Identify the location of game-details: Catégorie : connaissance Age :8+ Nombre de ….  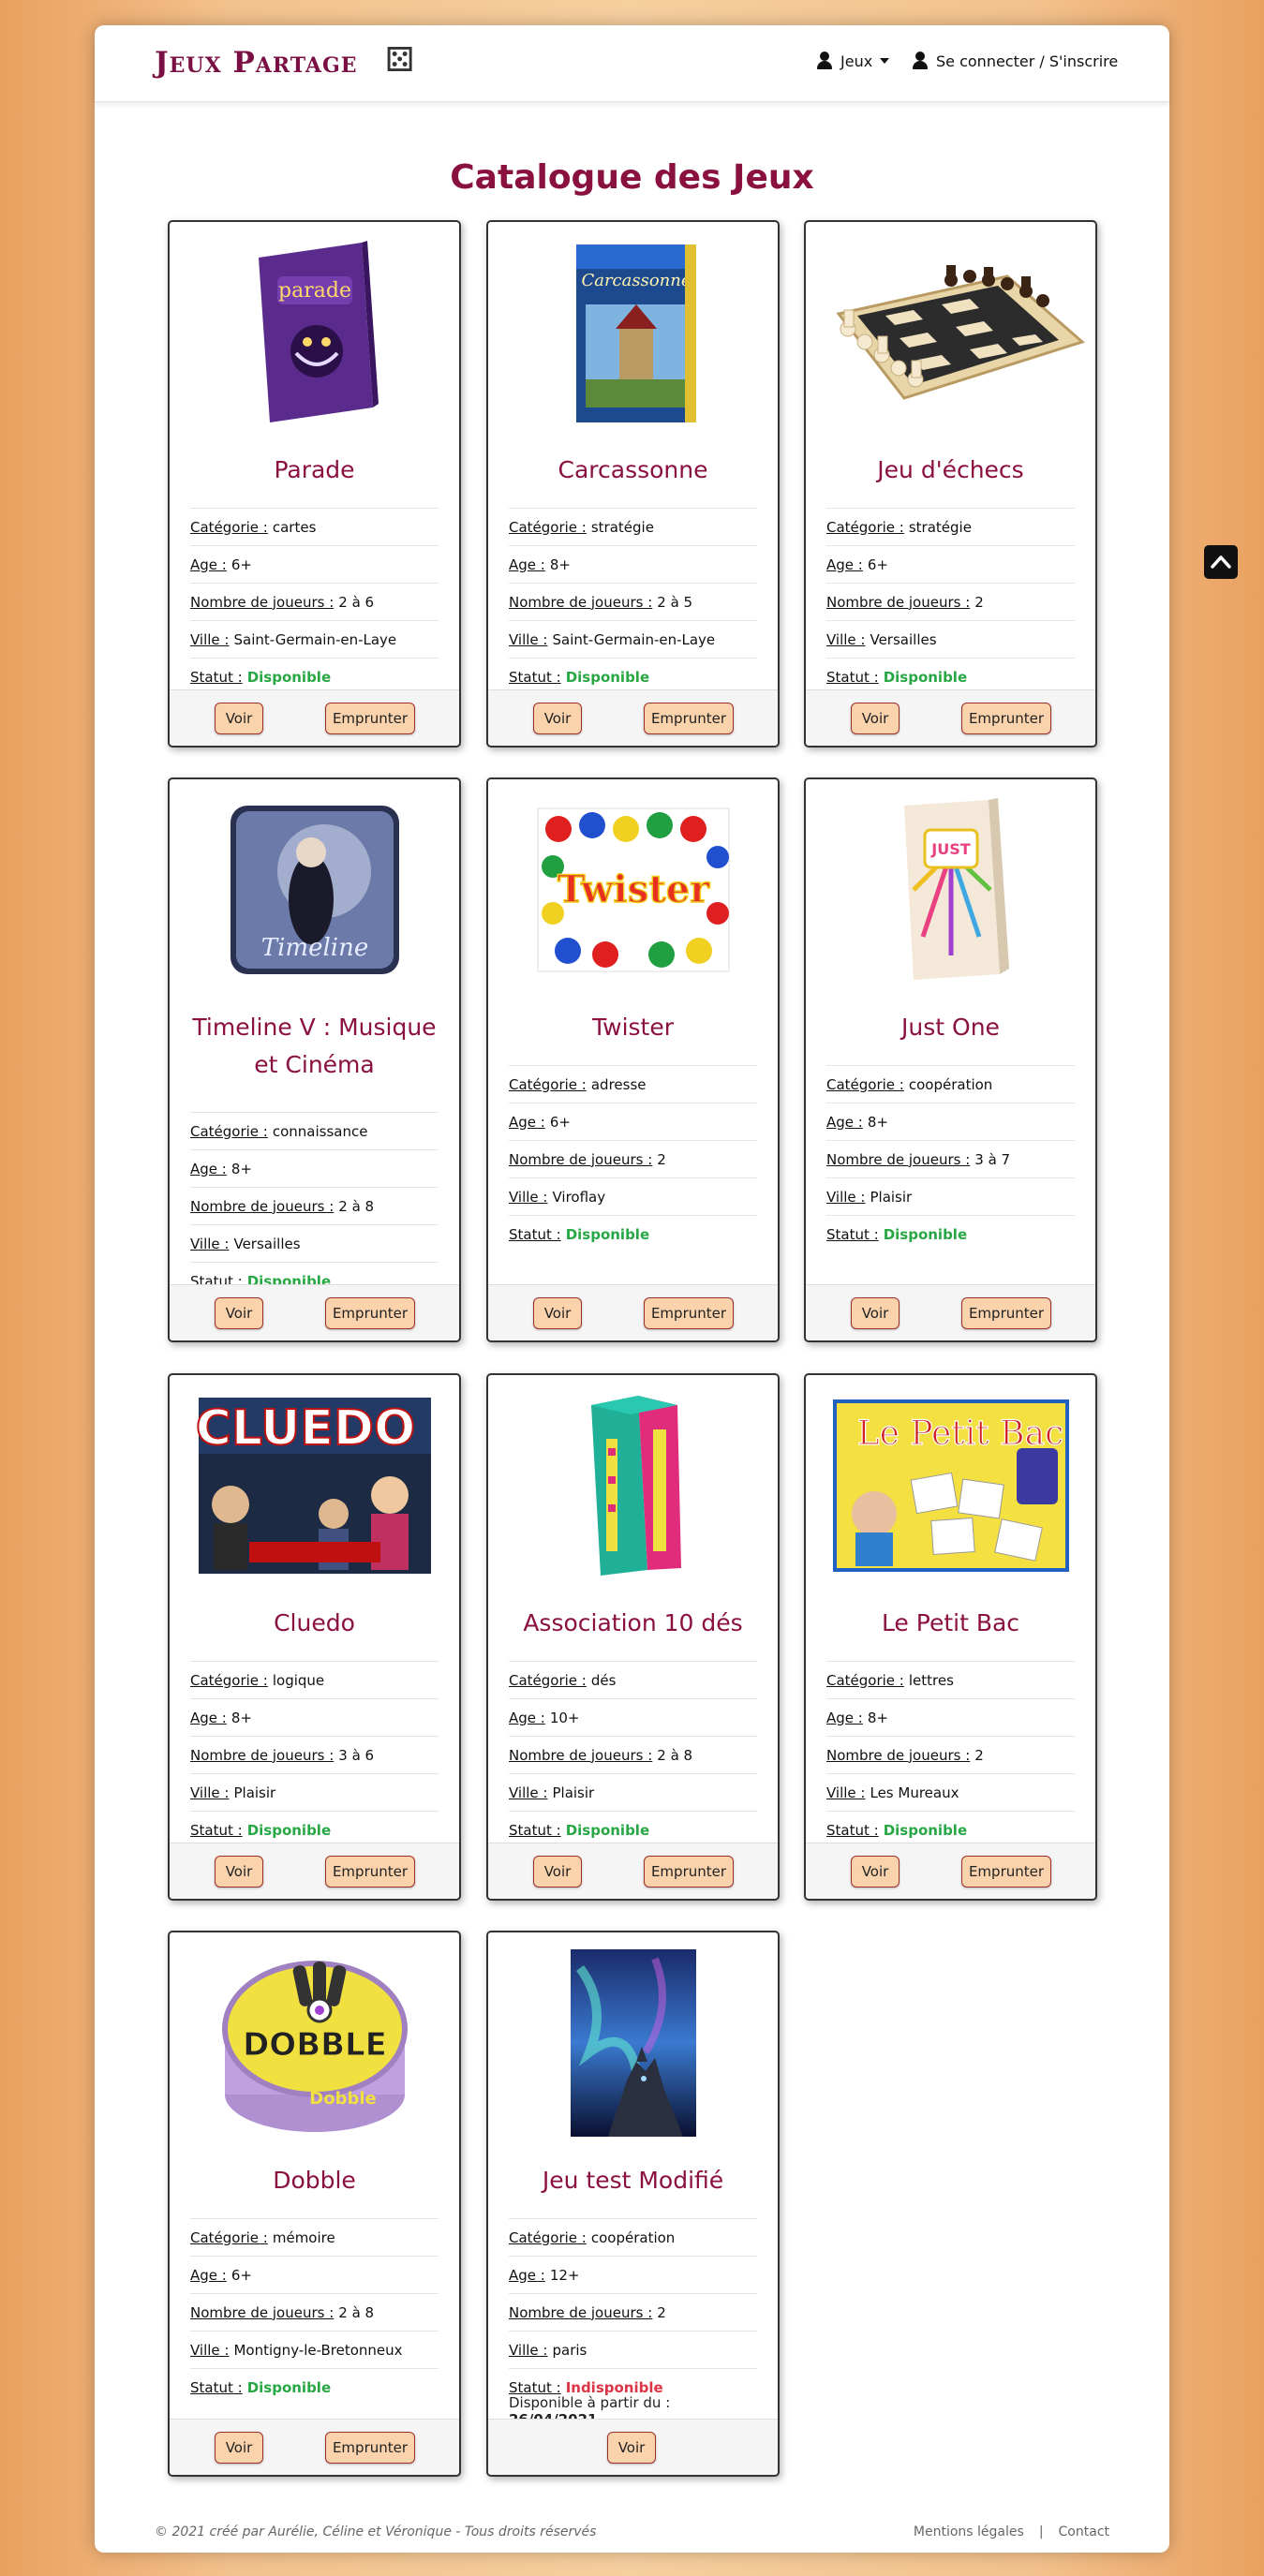
(314, 1205).